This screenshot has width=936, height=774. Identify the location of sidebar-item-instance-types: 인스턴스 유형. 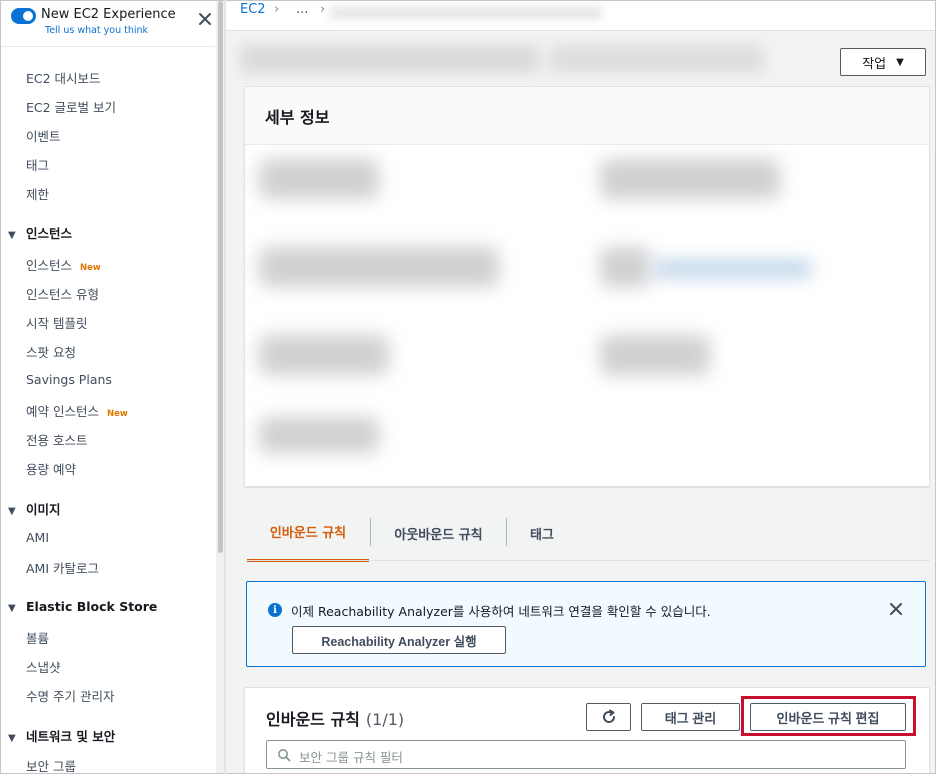
(62, 293).